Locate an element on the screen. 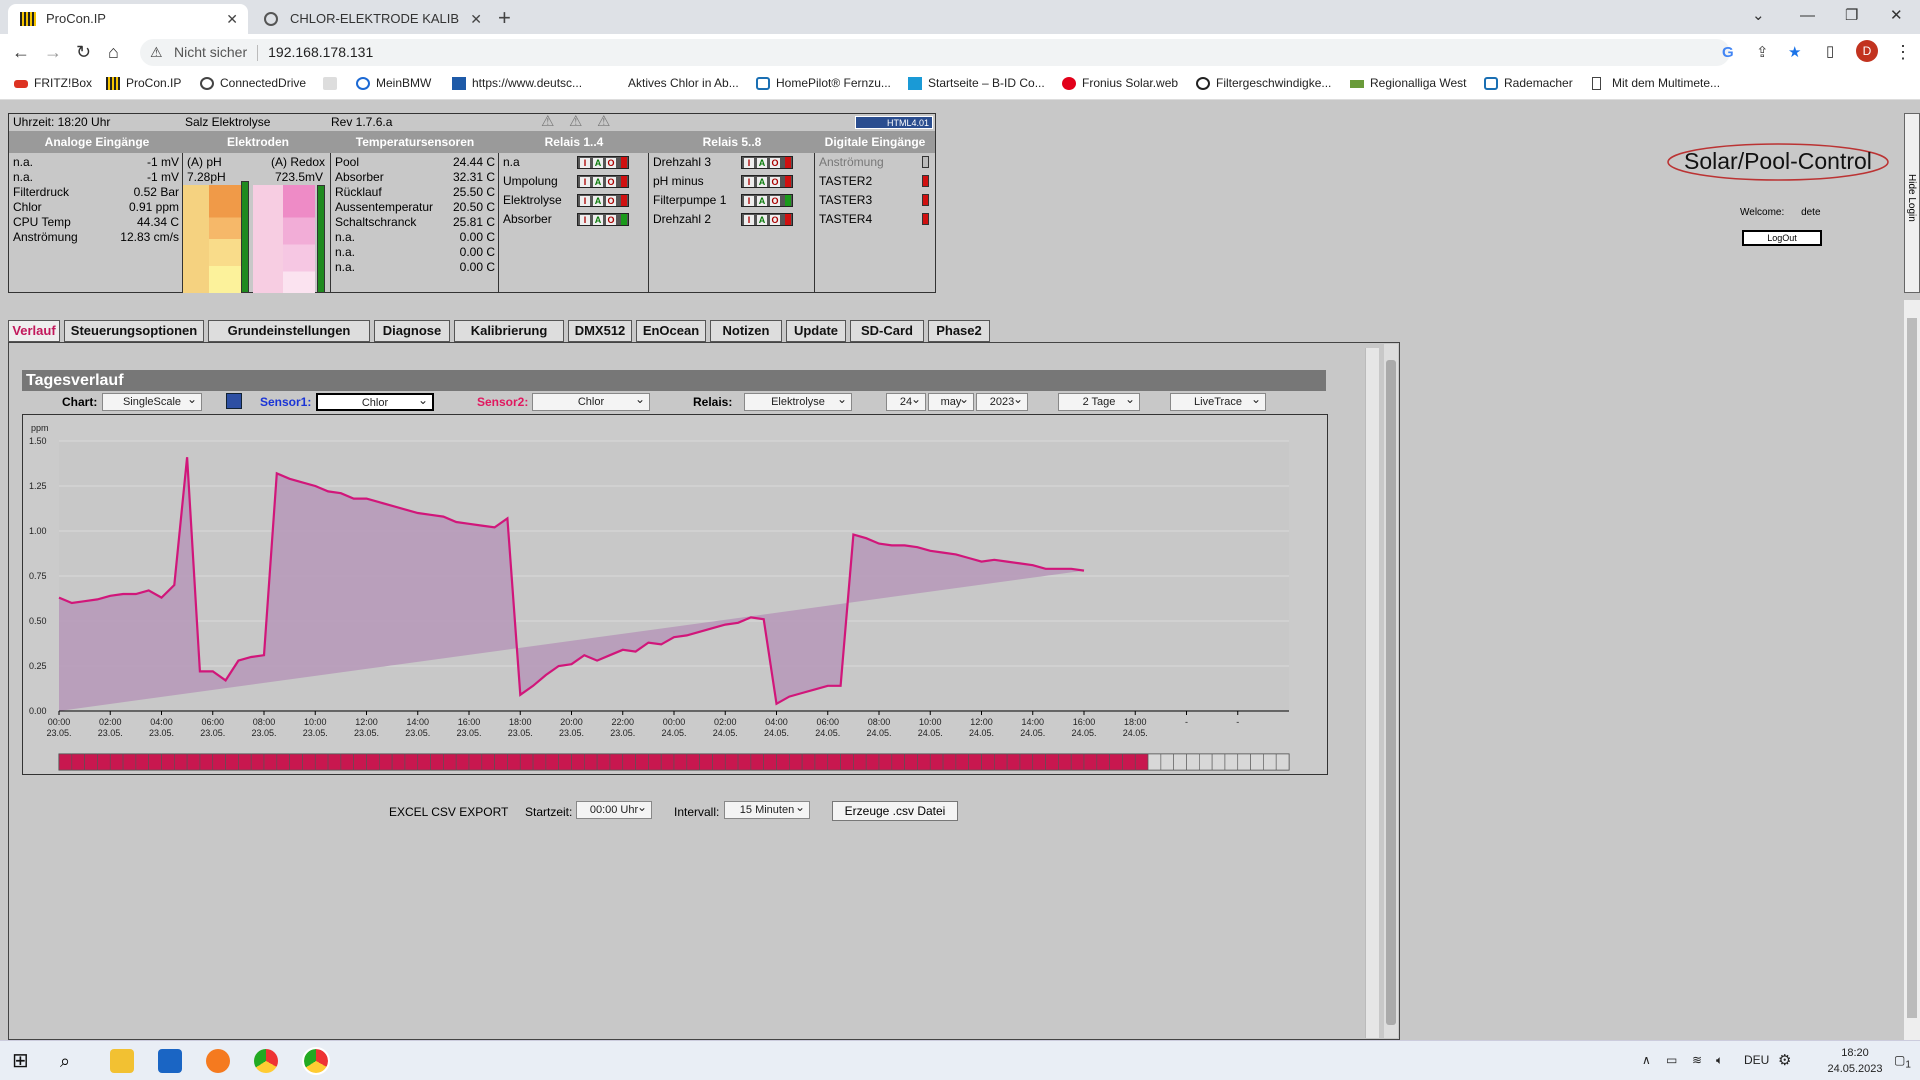  chrome-active-icon is located at coordinates (316, 1061).